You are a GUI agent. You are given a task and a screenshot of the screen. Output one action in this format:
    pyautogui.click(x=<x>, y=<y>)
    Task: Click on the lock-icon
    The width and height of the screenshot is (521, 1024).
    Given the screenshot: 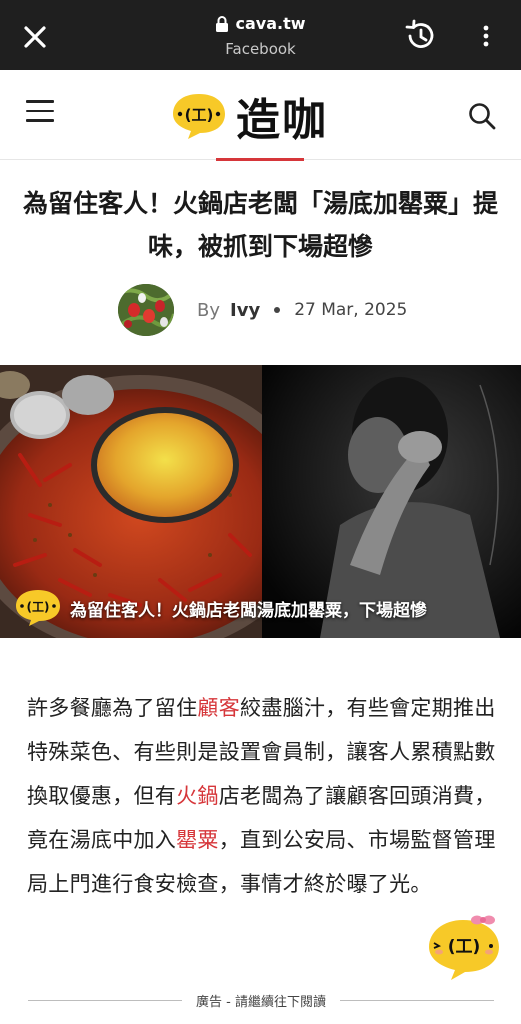 What is the action you would take?
    pyautogui.click(x=222, y=23)
    